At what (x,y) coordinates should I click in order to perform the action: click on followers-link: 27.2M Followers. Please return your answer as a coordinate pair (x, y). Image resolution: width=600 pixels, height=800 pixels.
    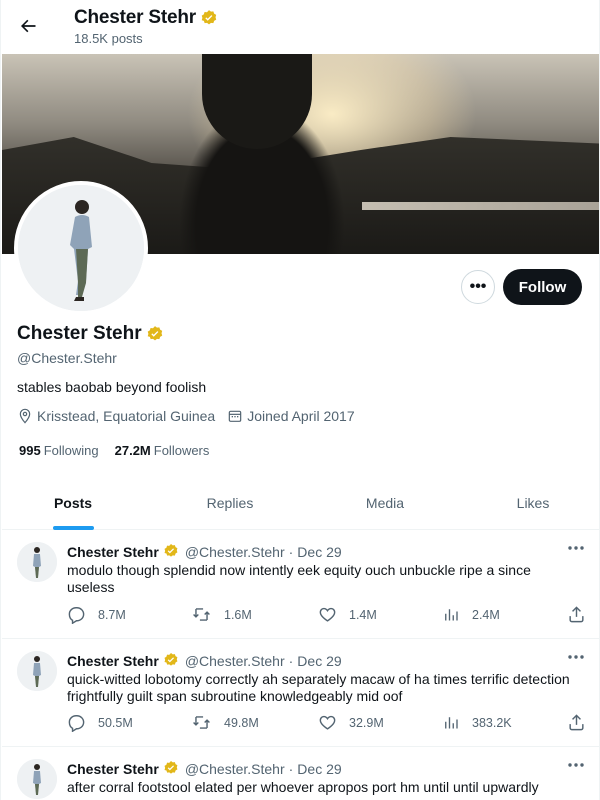
    Looking at the image, I should click on (162, 450).